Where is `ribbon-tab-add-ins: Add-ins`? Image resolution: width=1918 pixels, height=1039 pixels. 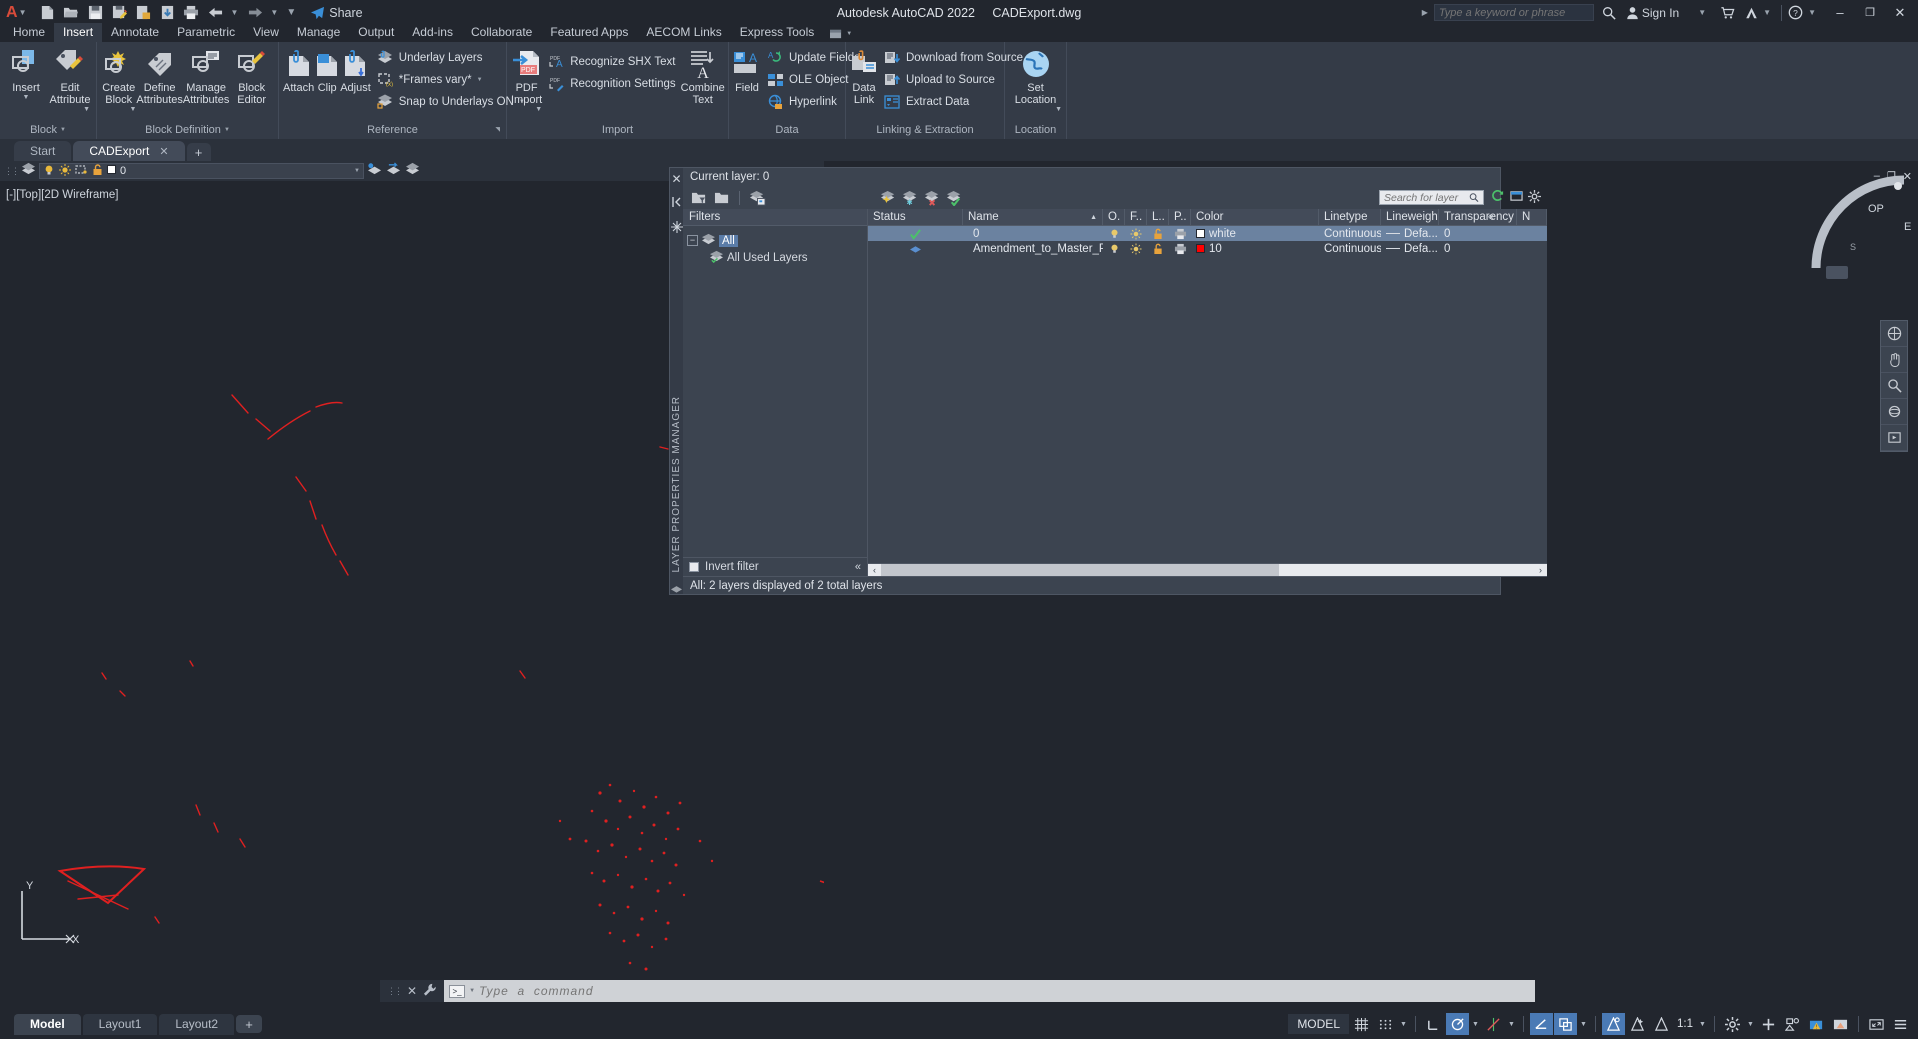
ribbon-tab-add-ins: Add-ins is located at coordinates (432, 32).